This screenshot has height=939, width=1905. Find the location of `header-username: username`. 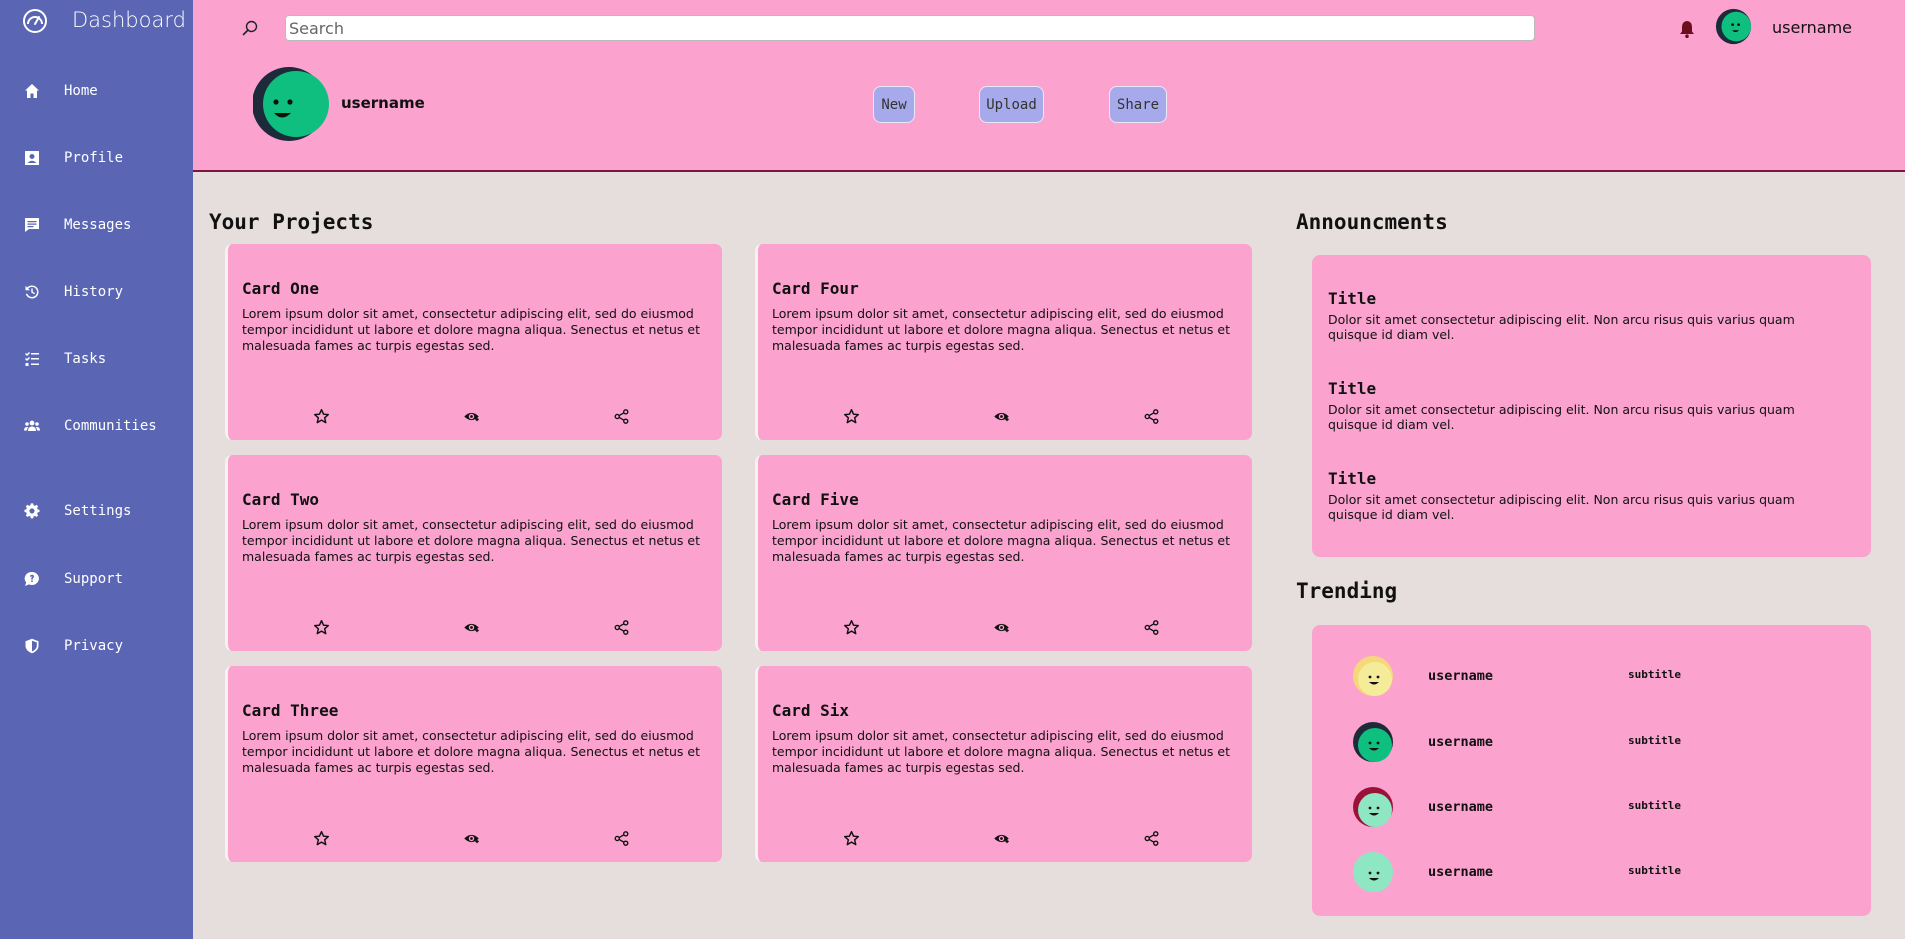

header-username: username is located at coordinates (1812, 27).